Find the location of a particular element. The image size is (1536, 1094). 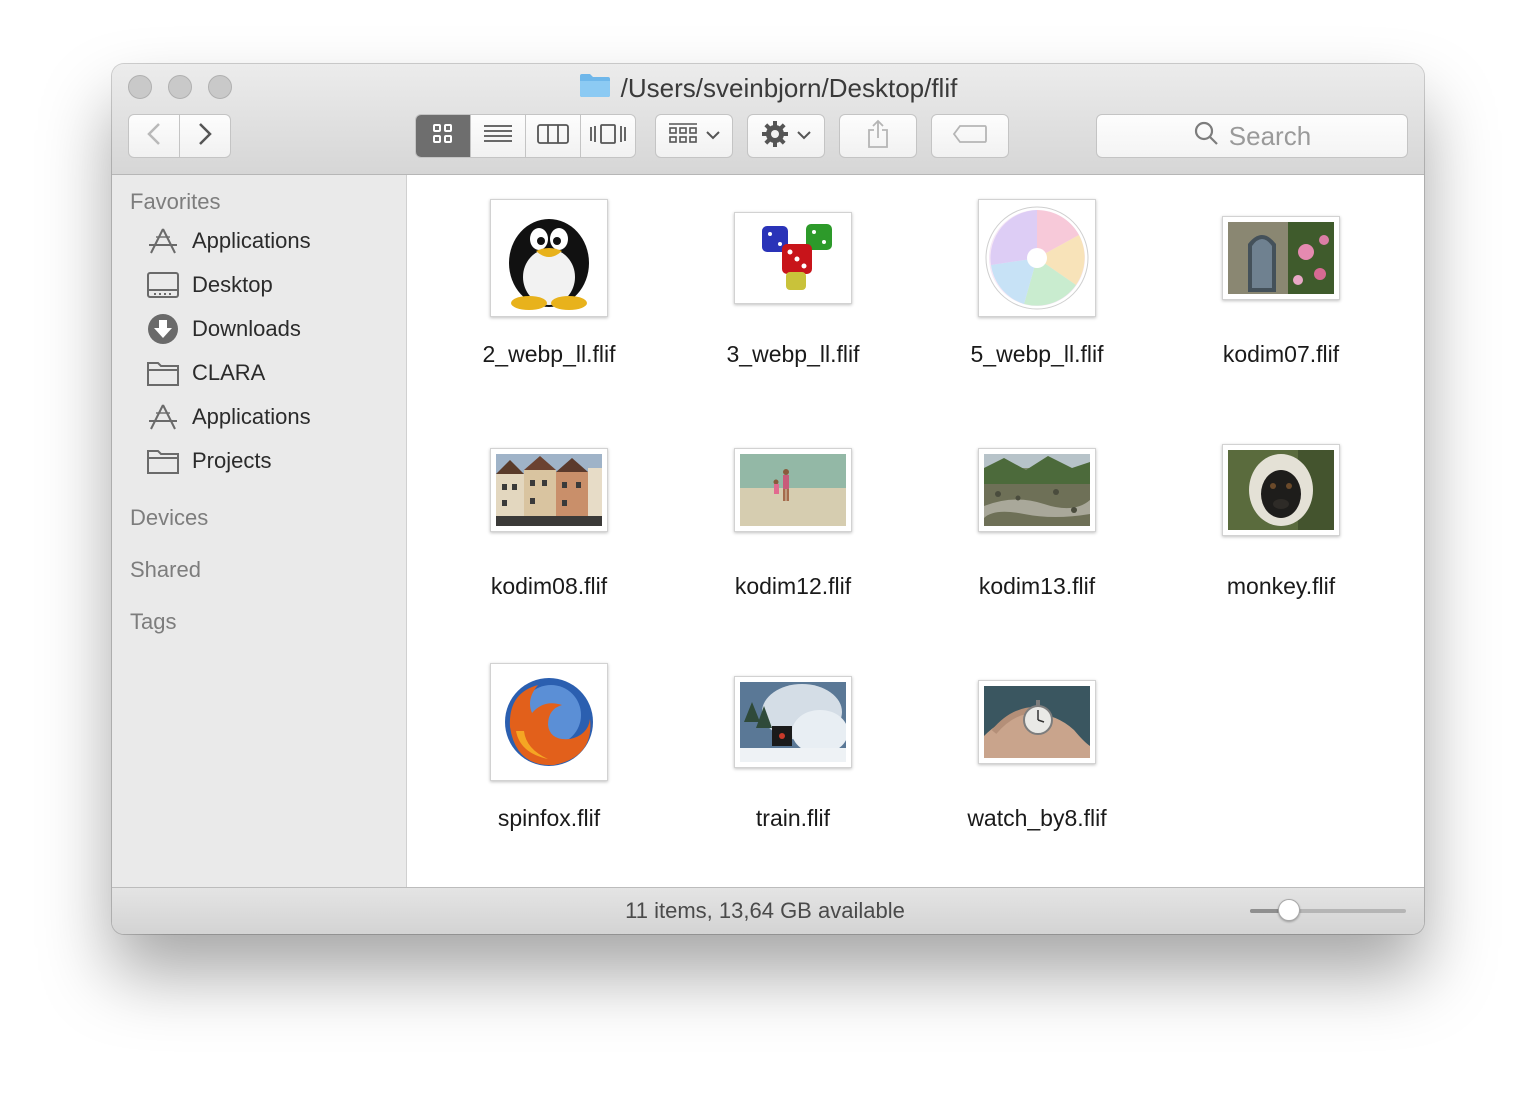

sidebar-header-devices: Devices is located at coordinates (169, 518).